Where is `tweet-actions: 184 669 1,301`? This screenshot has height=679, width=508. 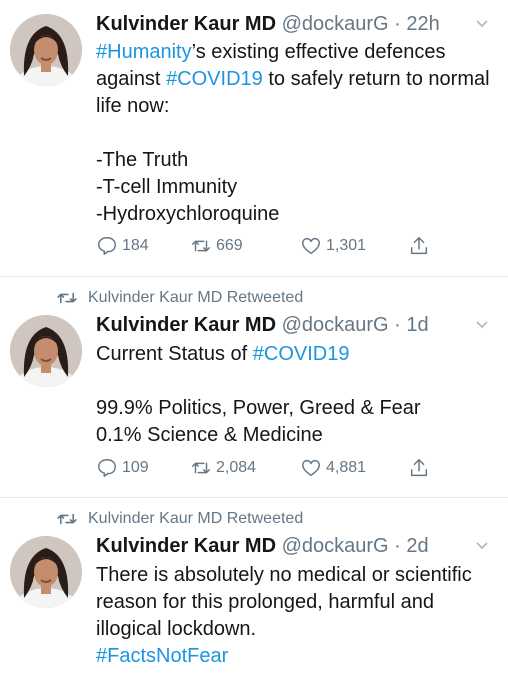 tweet-actions: 184 669 1,301 is located at coordinates (271, 247).